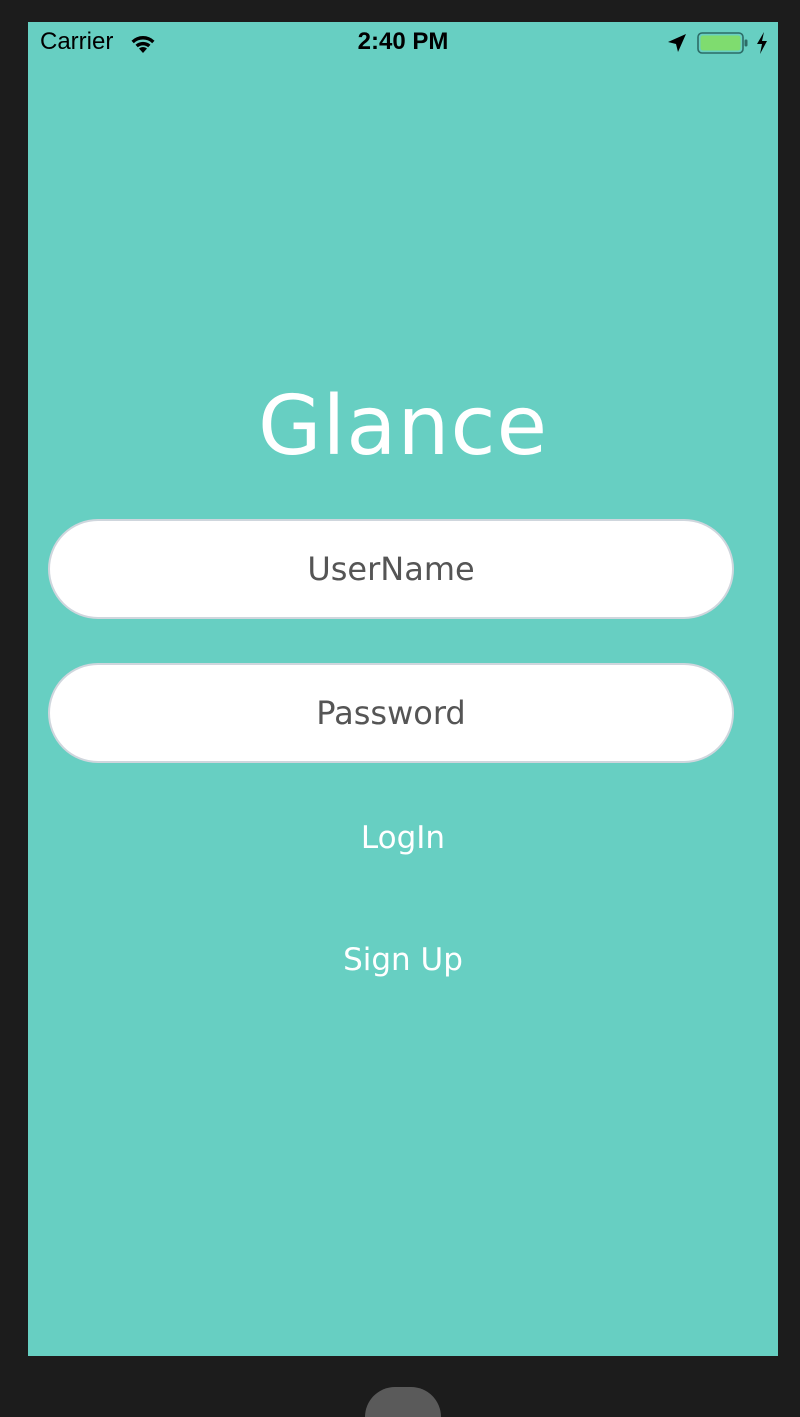  Describe the element at coordinates (403, 960) in the screenshot. I see `signup-button: Sign Up` at that location.